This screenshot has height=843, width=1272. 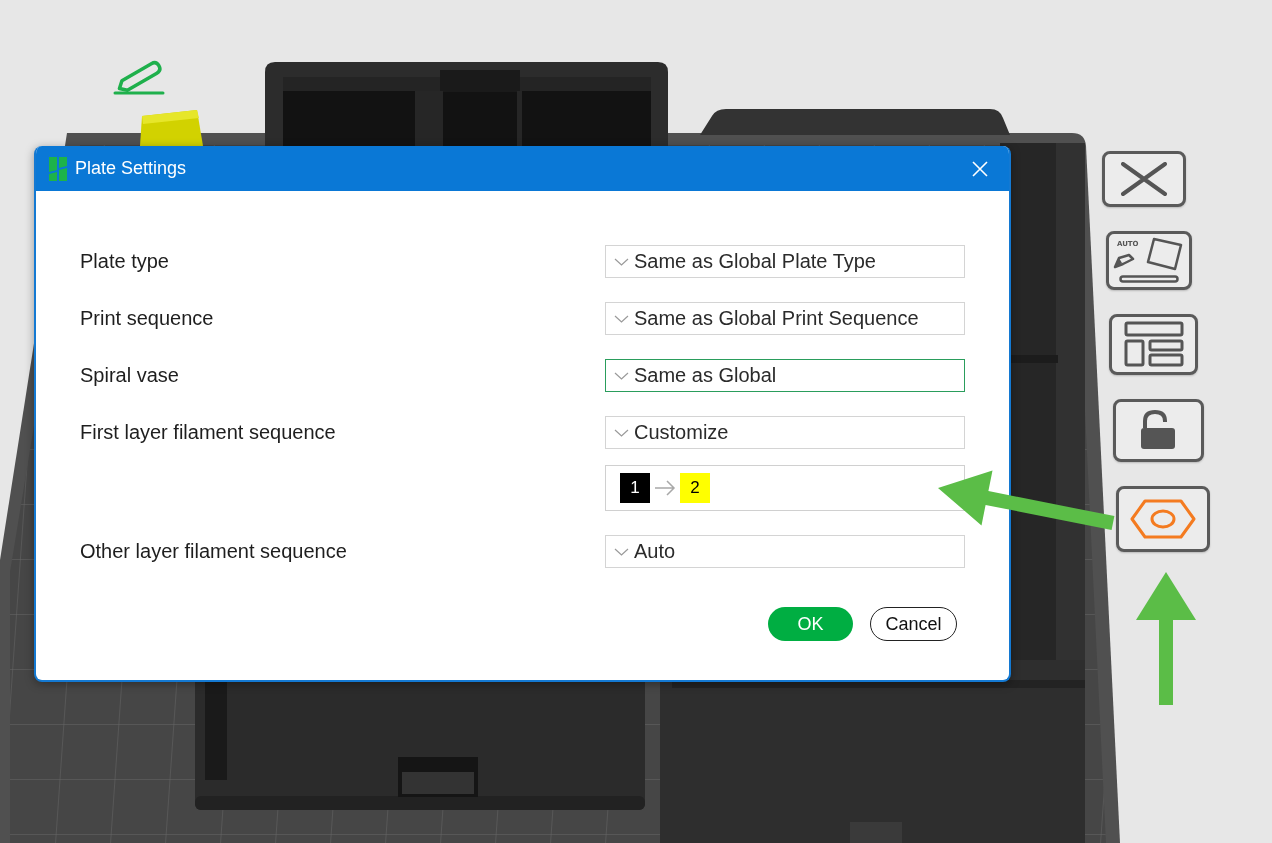 I want to click on dropdown: Same as Global Print Sequence, so click(x=785, y=318).